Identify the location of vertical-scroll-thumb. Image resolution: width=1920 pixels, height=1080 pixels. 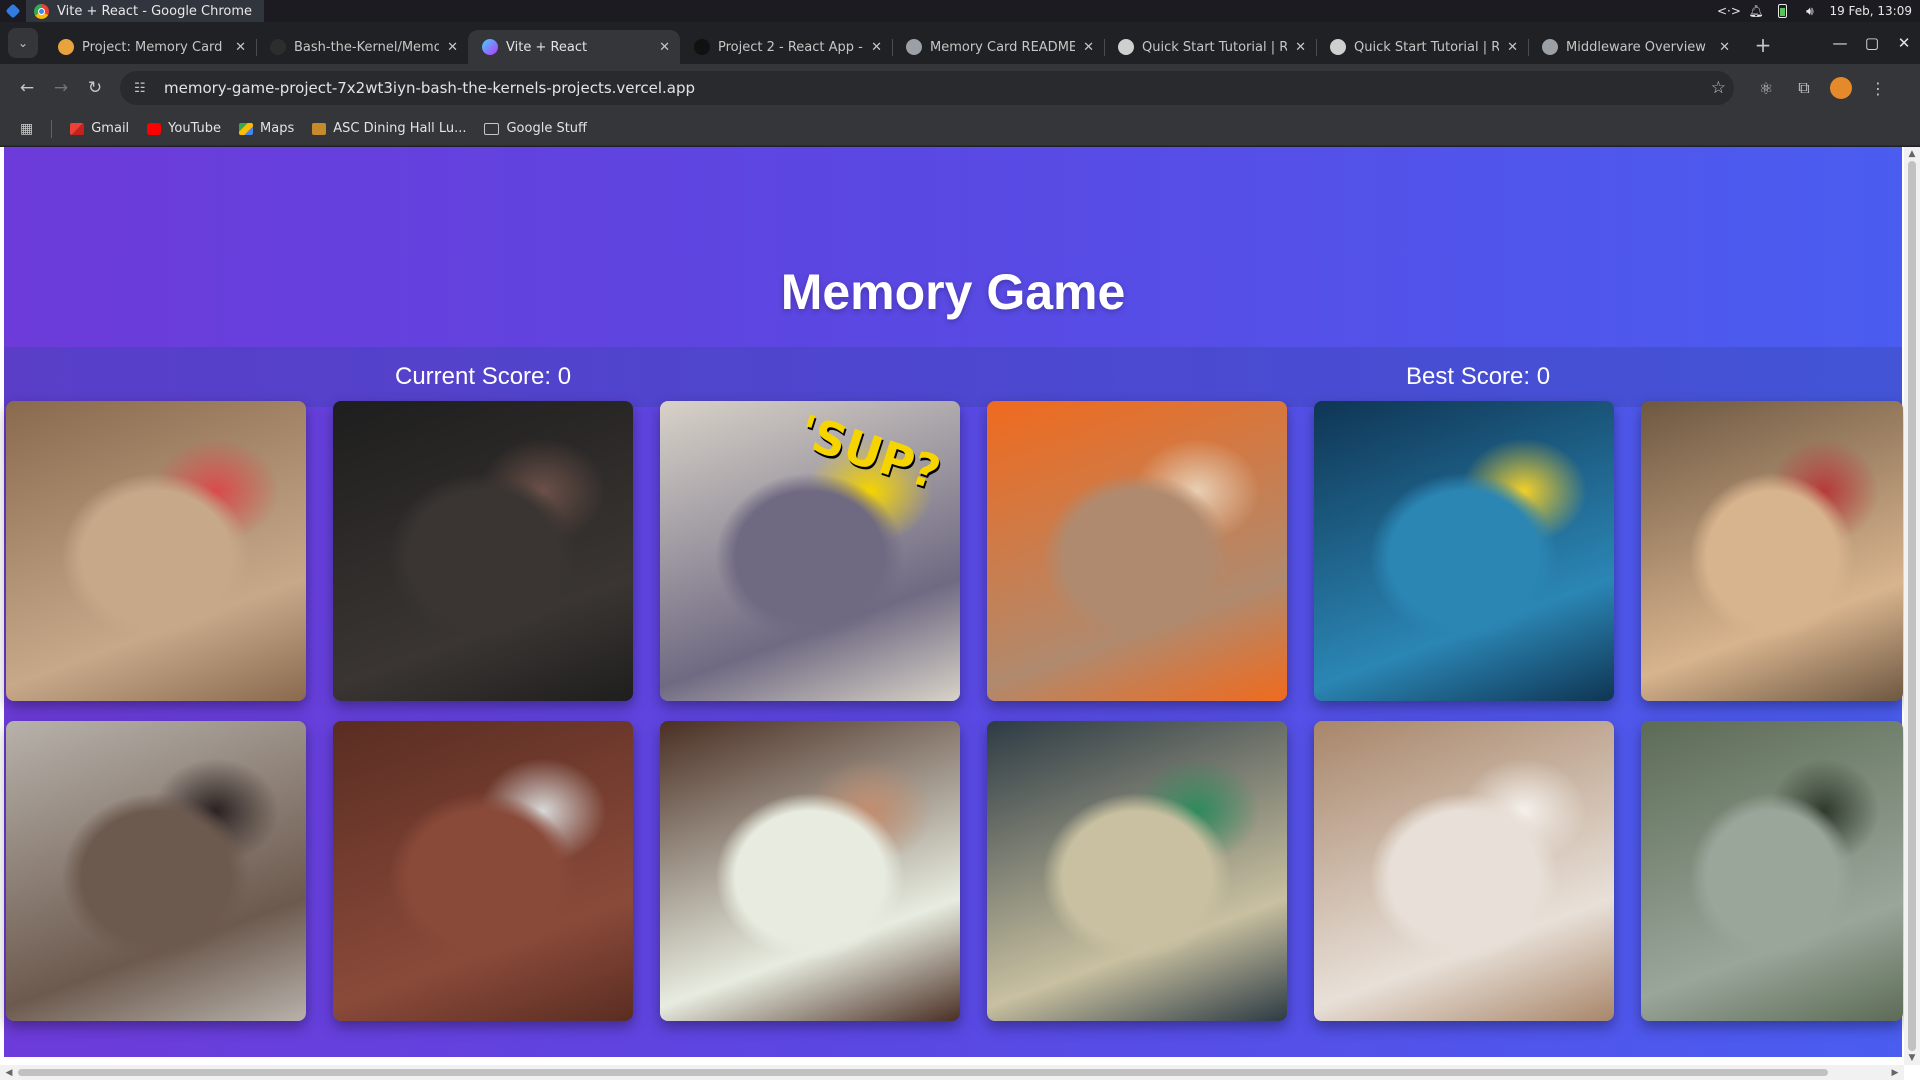
(1912, 606).